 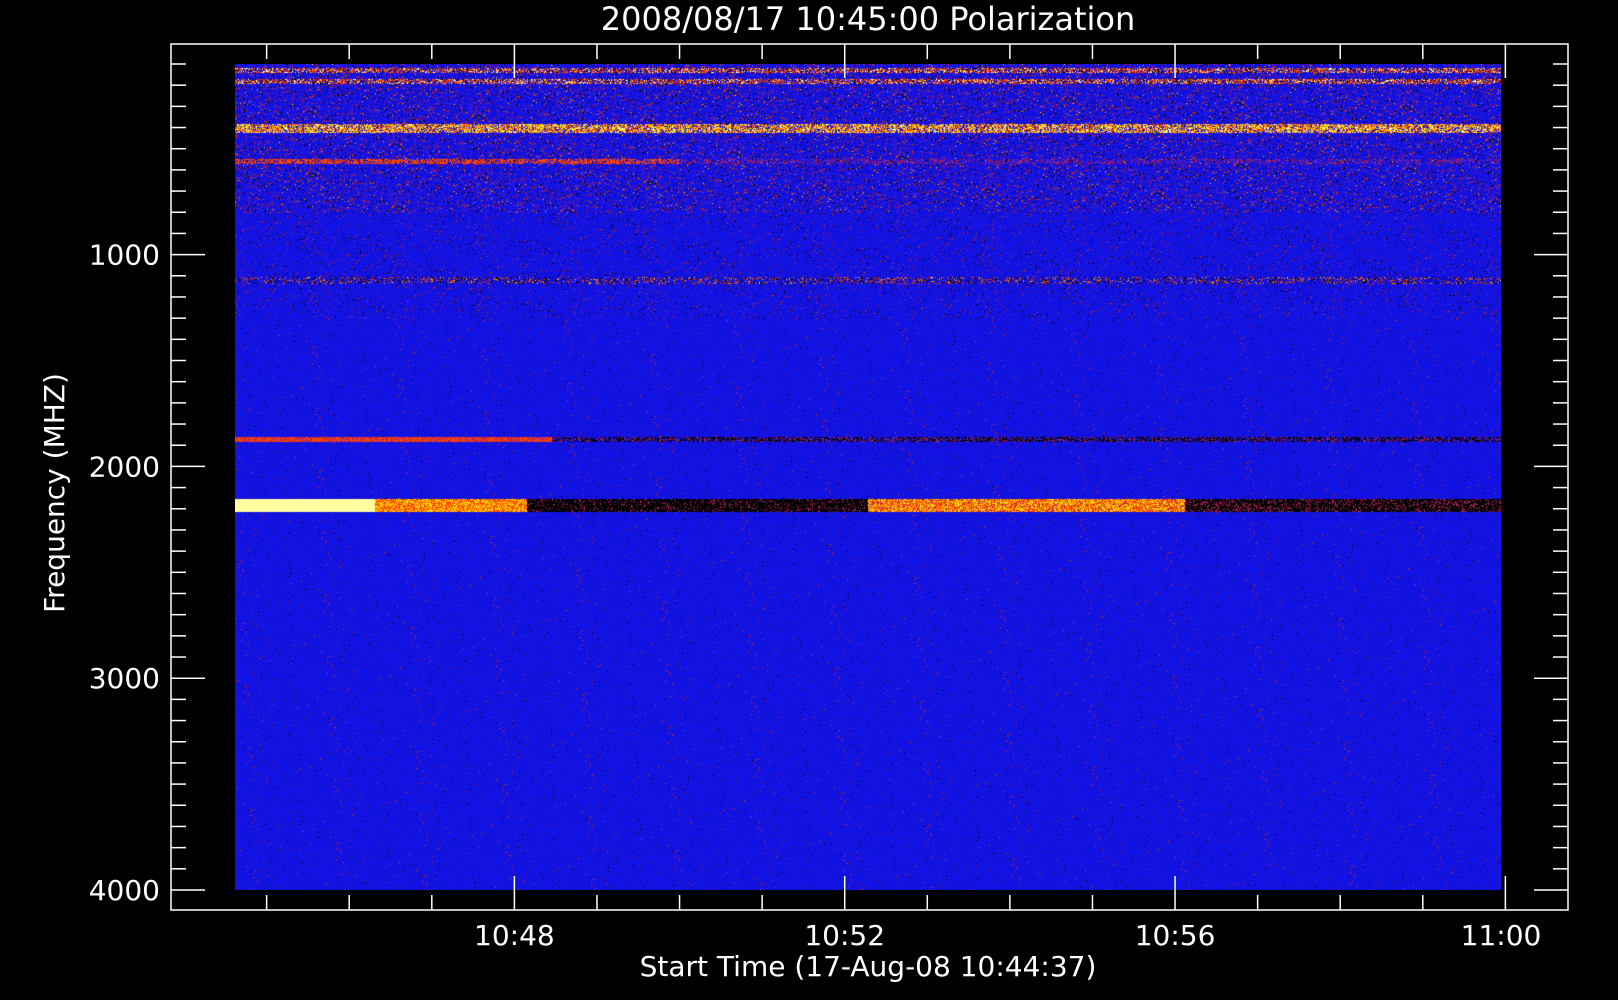 I want to click on x-tick-label: 11:00, so click(x=1501, y=935).